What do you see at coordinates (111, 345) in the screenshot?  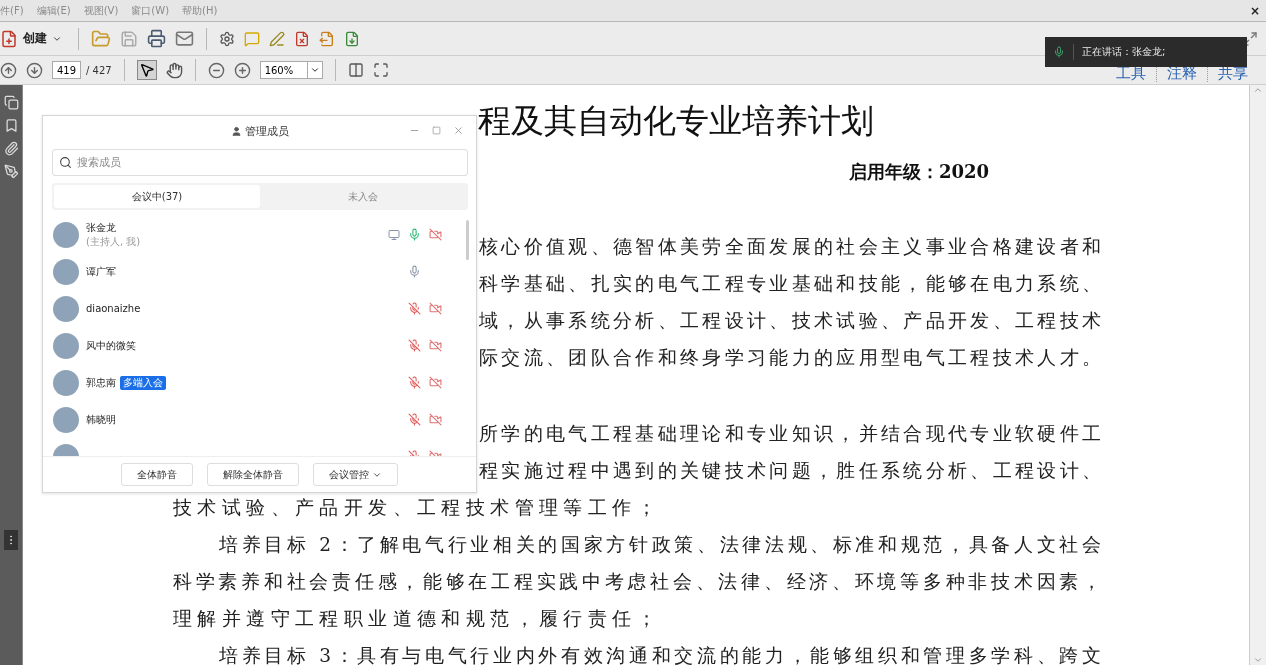 I see `member-name: 风中的微笑` at bounding box center [111, 345].